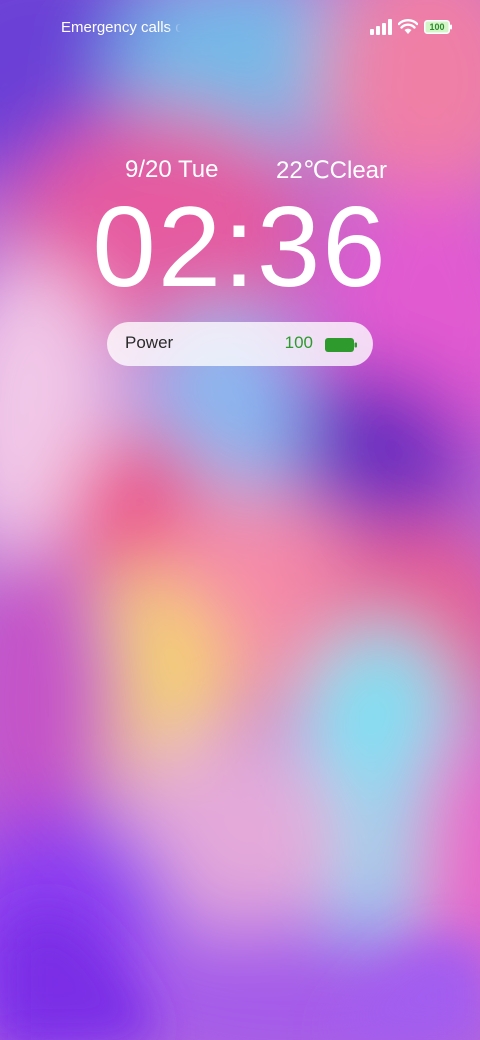  I want to click on weather-label: 22℃Clear, so click(331, 170).